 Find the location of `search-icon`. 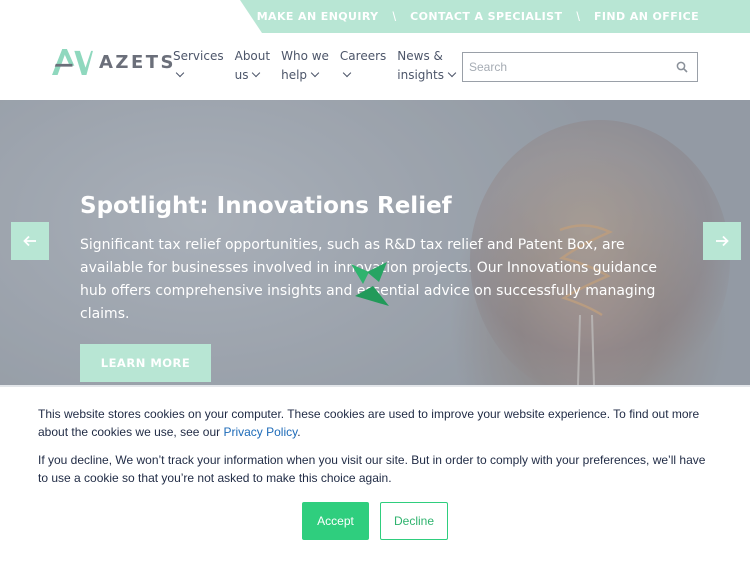

search-icon is located at coordinates (682, 67).